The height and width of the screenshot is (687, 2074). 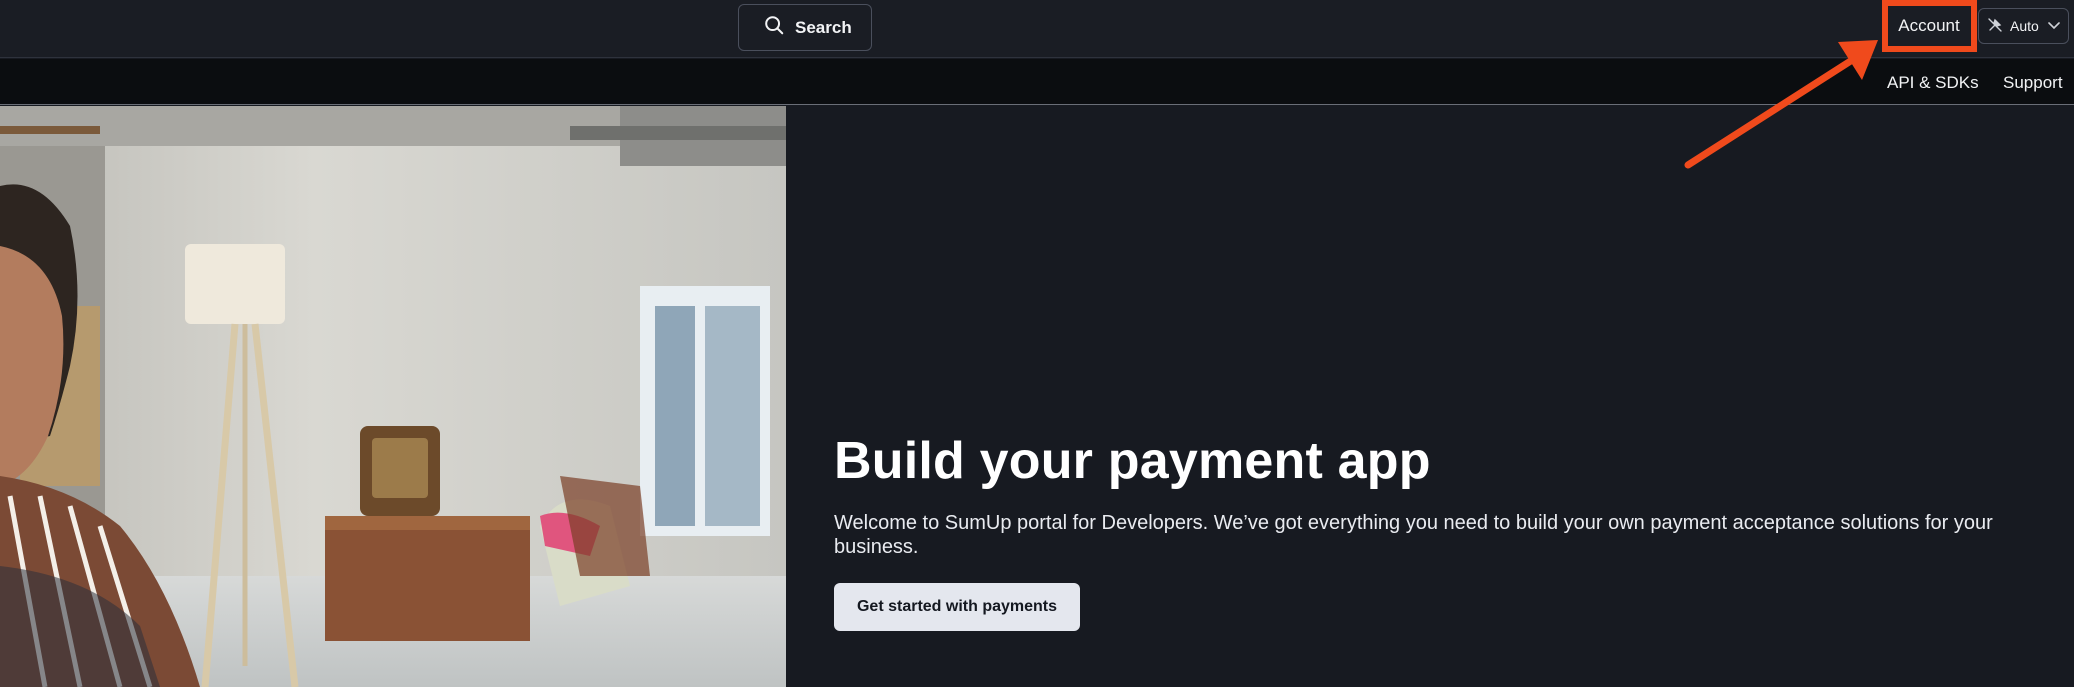 What do you see at coordinates (2033, 83) in the screenshot?
I see `nav-support: Support` at bounding box center [2033, 83].